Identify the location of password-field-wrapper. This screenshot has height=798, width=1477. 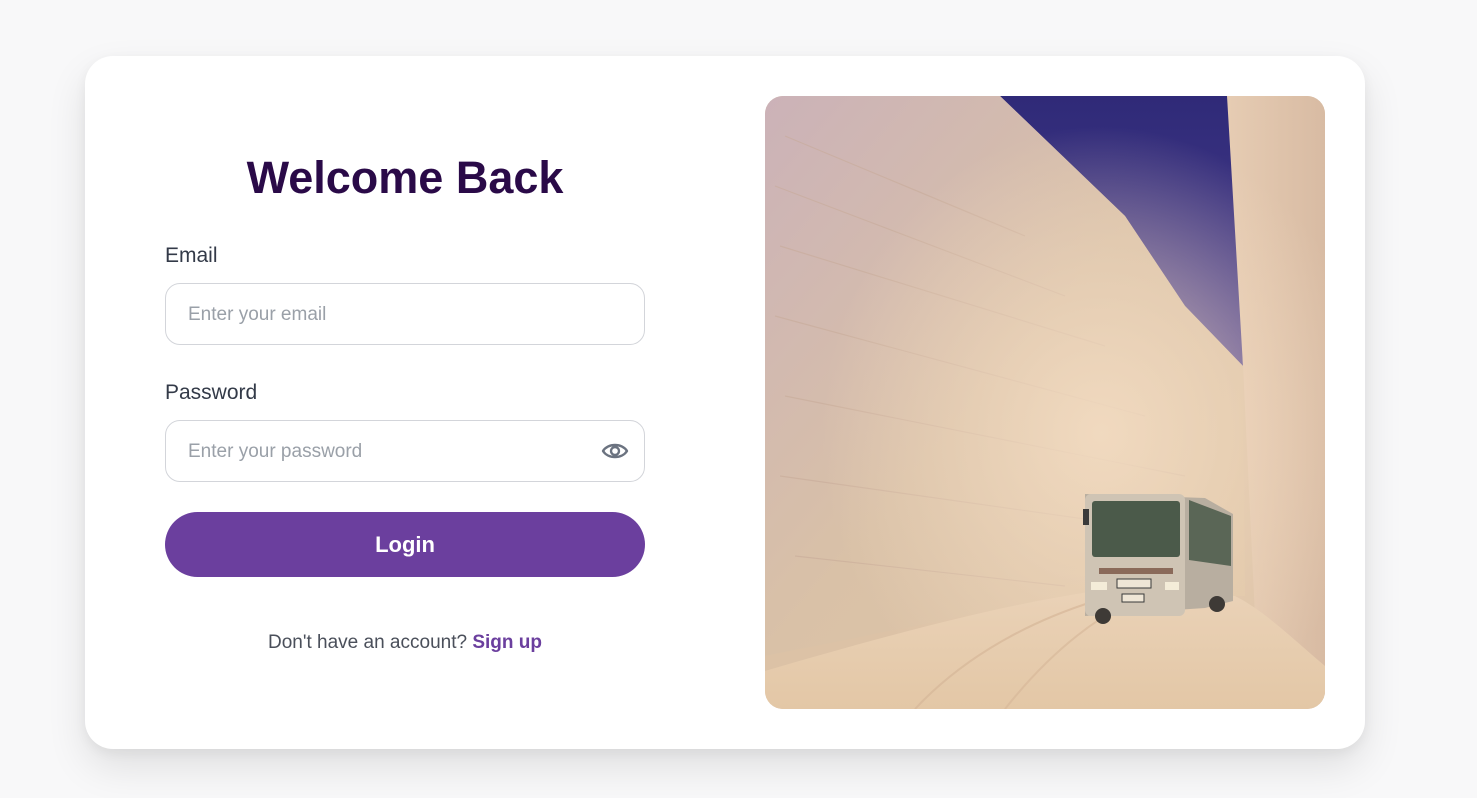
(405, 451).